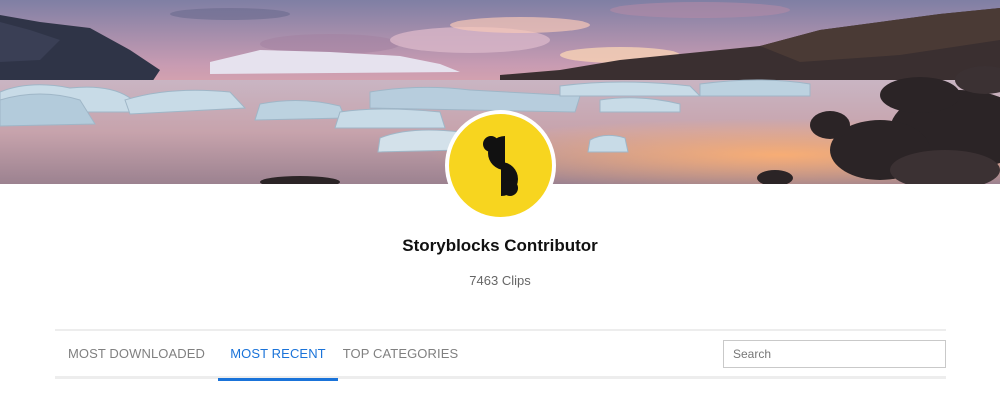 Image resolution: width=1000 pixels, height=405 pixels. I want to click on tab-top-categories: TOP CATEGORIES, so click(400, 354).